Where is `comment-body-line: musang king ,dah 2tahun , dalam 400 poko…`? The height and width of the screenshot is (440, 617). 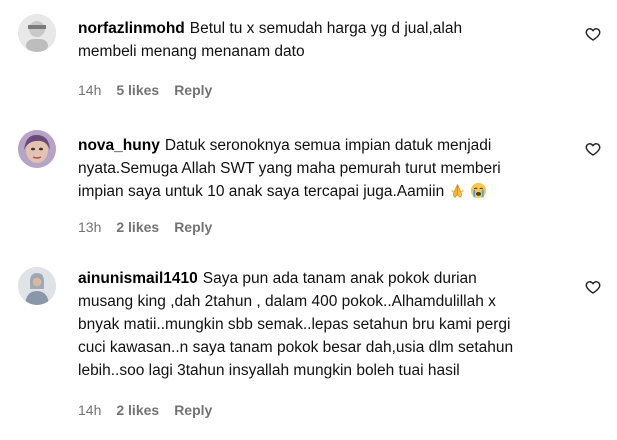
comment-body-line: musang king ,dah 2tahun , dalam 400 poko… is located at coordinates (287, 301).